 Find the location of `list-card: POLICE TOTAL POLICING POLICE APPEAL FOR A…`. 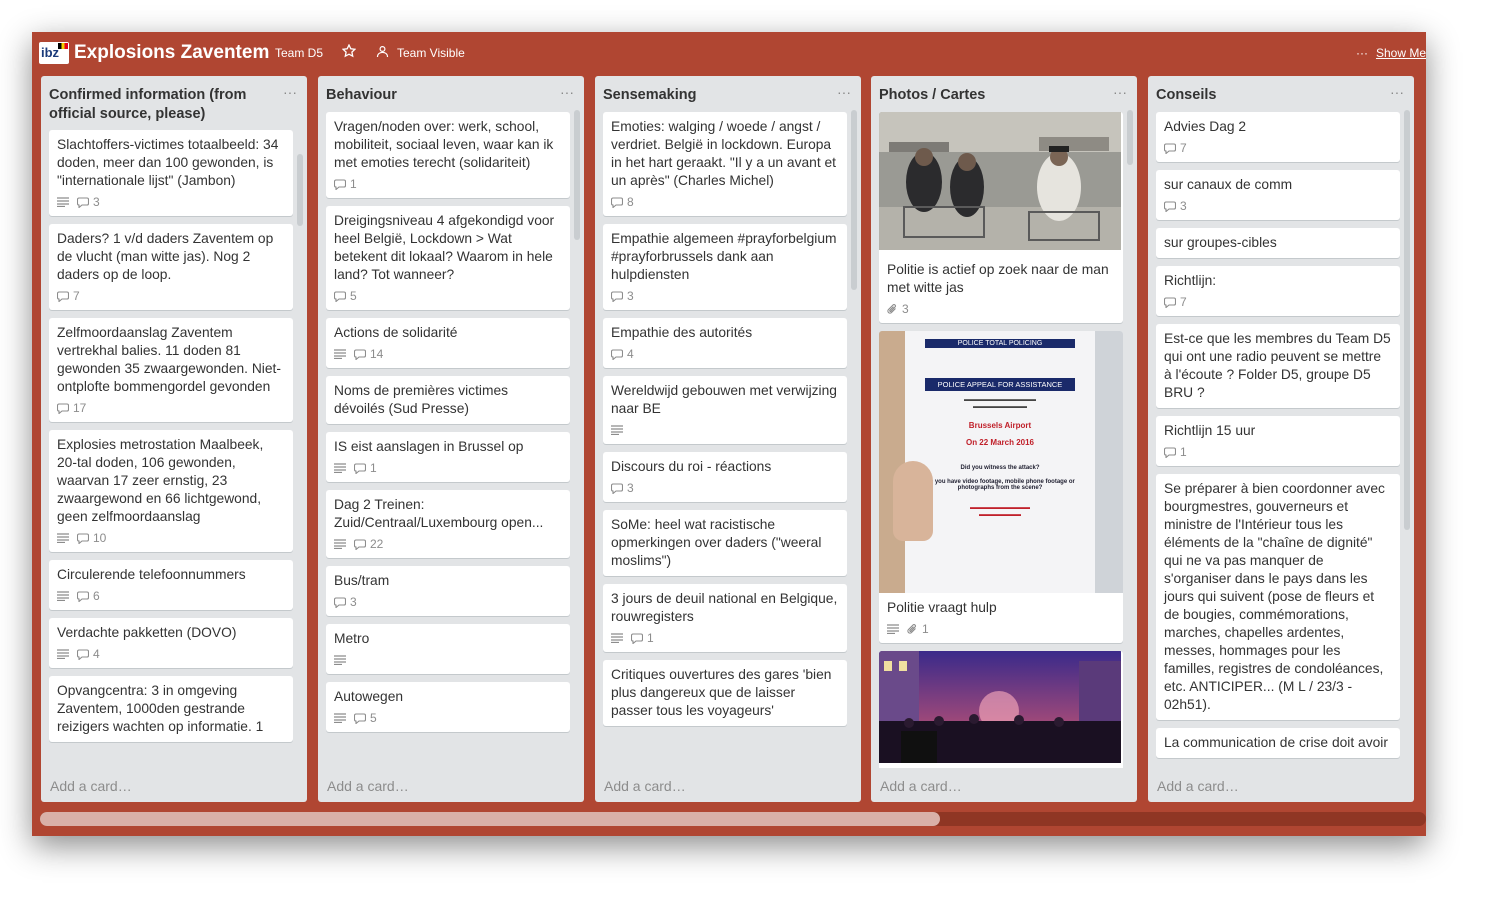

list-card: POLICE TOTAL POLICING POLICE APPEAL FOR A… is located at coordinates (1001, 487).